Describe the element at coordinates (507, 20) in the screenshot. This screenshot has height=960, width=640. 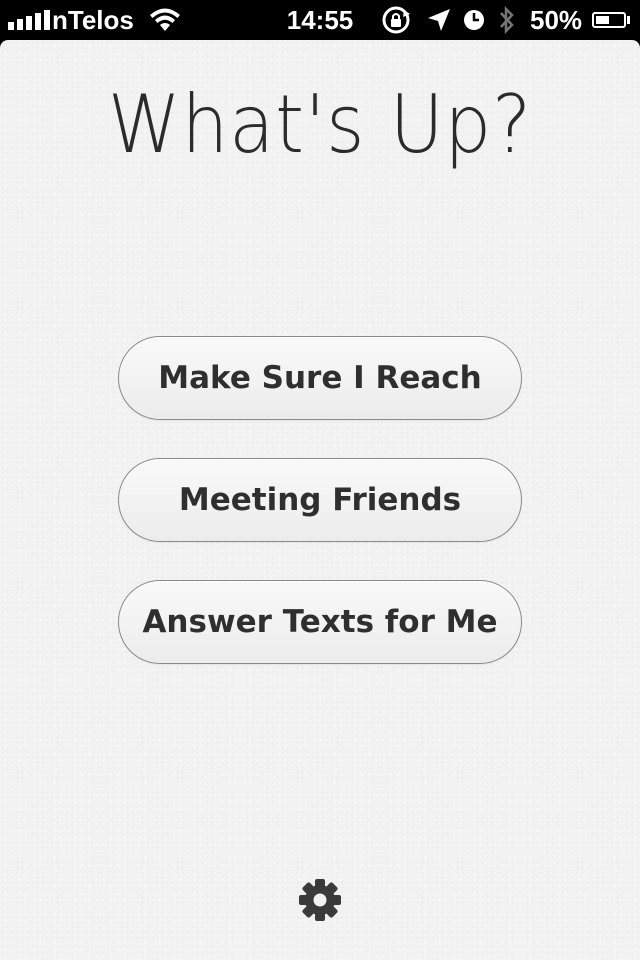
I see `bluetooth-icon` at that location.